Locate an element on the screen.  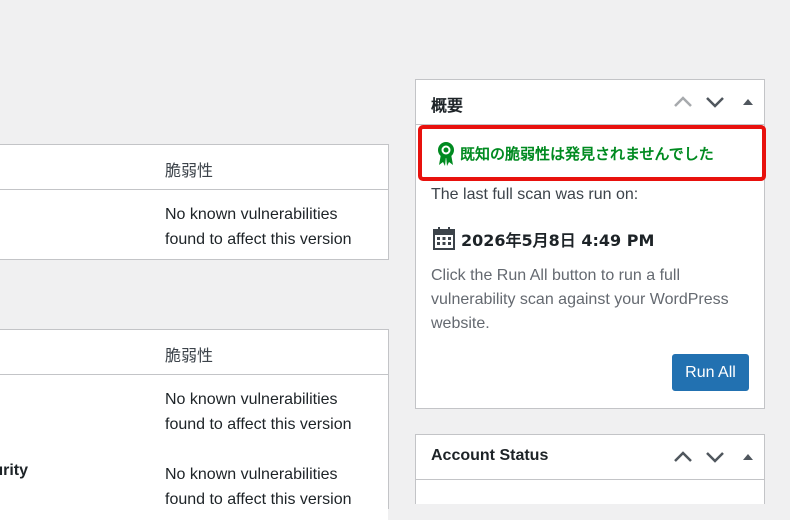
alert-message: 既知の脆弱性は発見されませんでした is located at coordinates (587, 154).